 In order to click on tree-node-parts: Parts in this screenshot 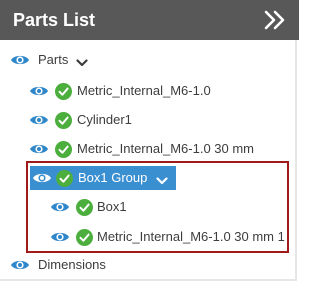, I will do `click(49, 60)`.